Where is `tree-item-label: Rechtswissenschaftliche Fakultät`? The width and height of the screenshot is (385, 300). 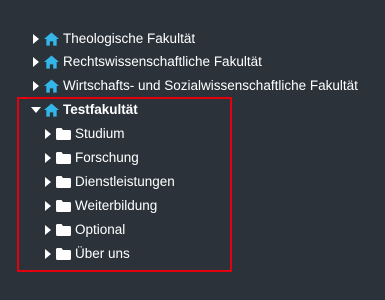 tree-item-label: Rechtswissenschaftliche Fakultät is located at coordinates (162, 61).